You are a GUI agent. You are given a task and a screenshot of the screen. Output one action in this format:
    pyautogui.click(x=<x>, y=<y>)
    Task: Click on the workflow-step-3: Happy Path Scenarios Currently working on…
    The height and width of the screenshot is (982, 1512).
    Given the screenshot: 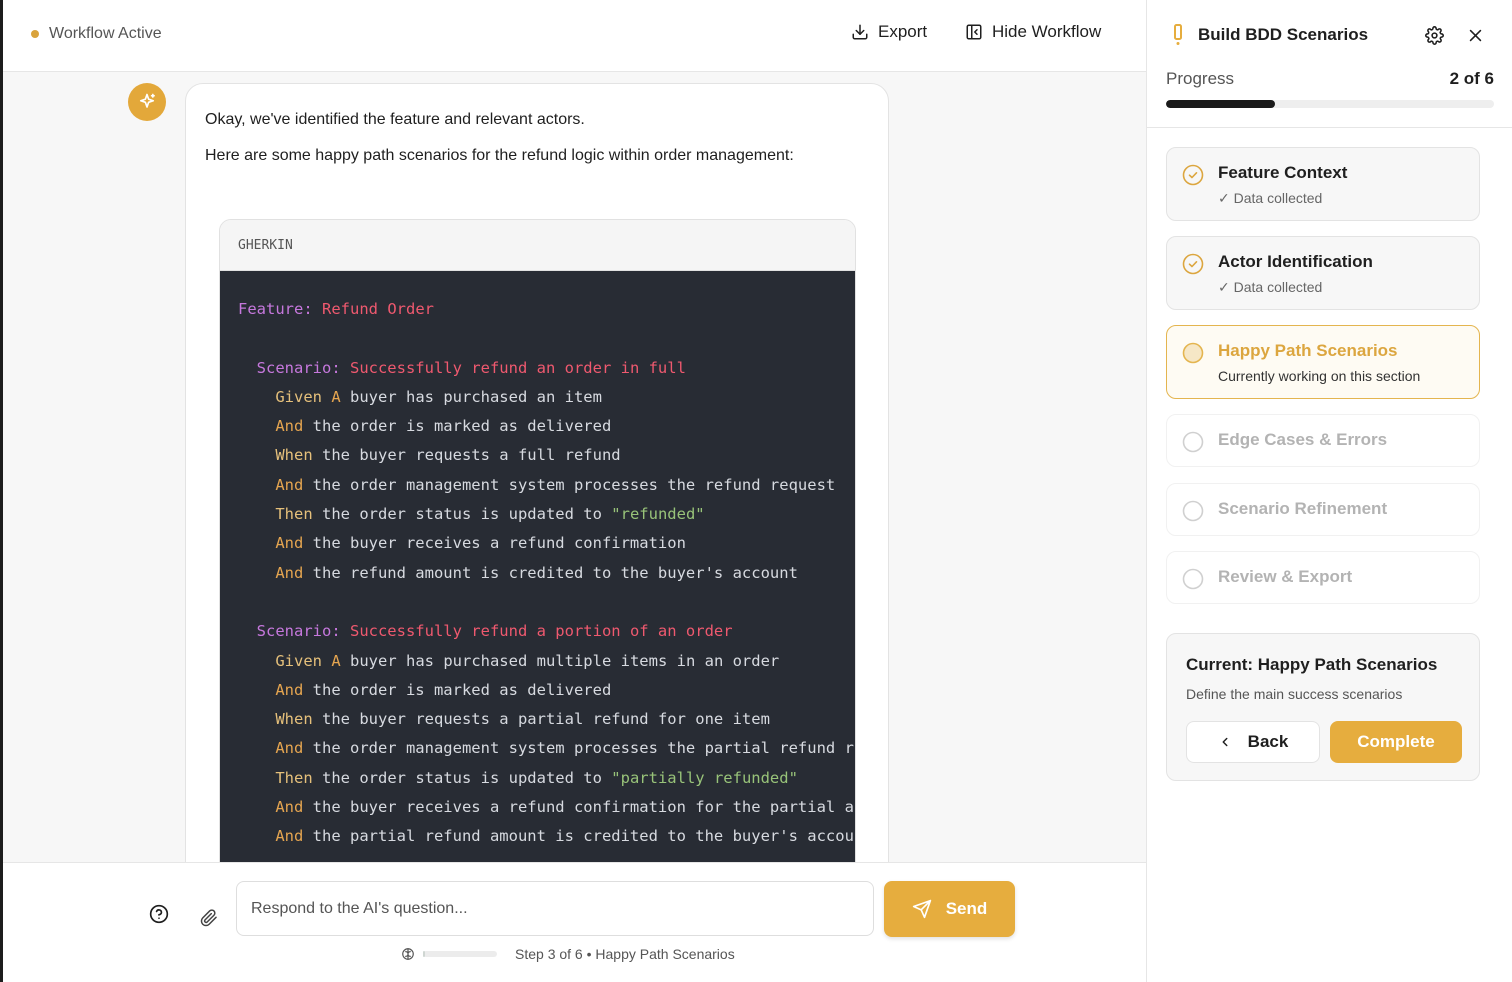 What is the action you would take?
    pyautogui.click(x=1323, y=362)
    